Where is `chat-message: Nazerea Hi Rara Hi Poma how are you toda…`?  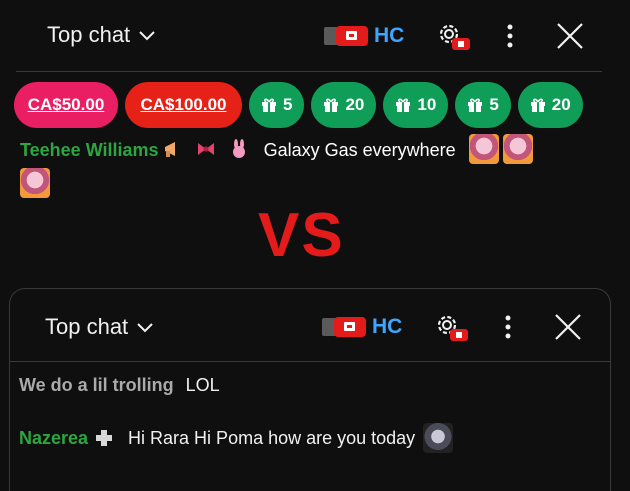
chat-message: Nazerea Hi Rara Hi Poma how are you toda… is located at coordinates (236, 438).